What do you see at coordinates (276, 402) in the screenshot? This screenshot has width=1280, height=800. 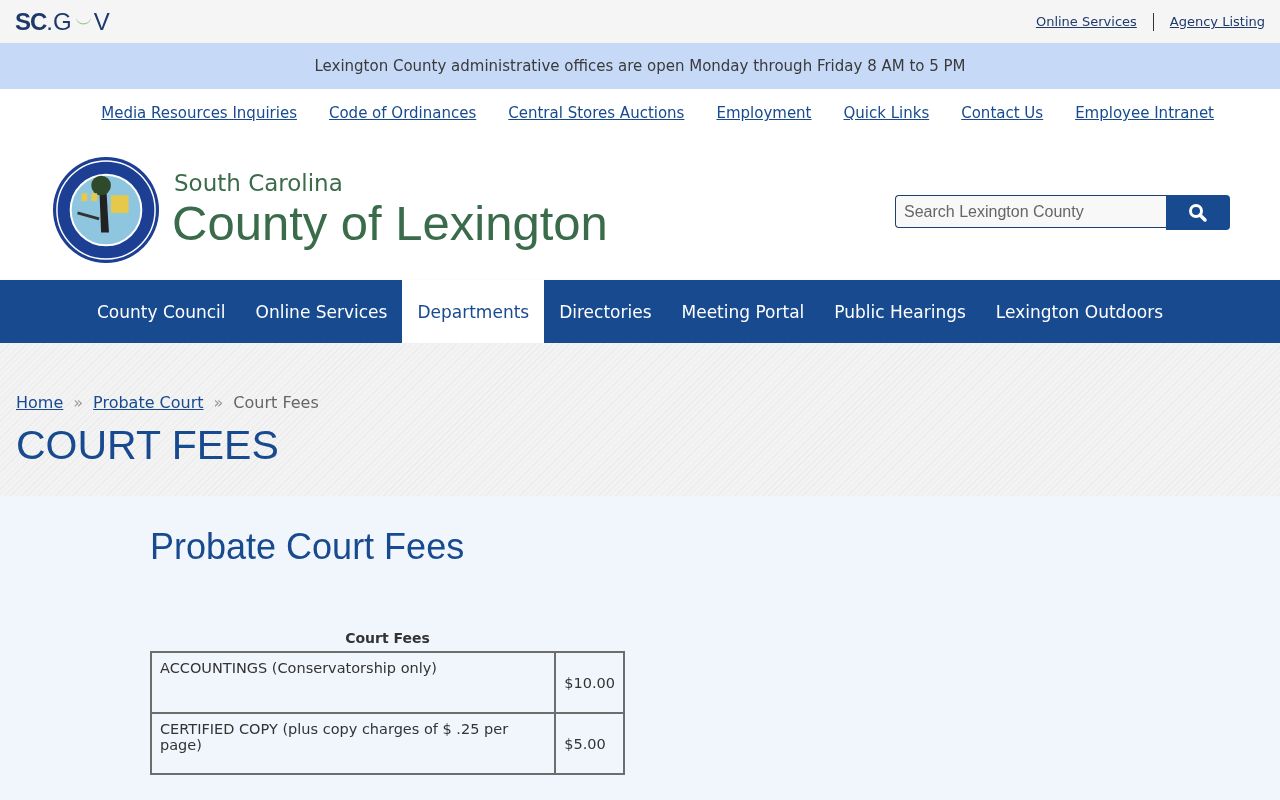 I see `breadcrumb-current: Court Fees` at bounding box center [276, 402].